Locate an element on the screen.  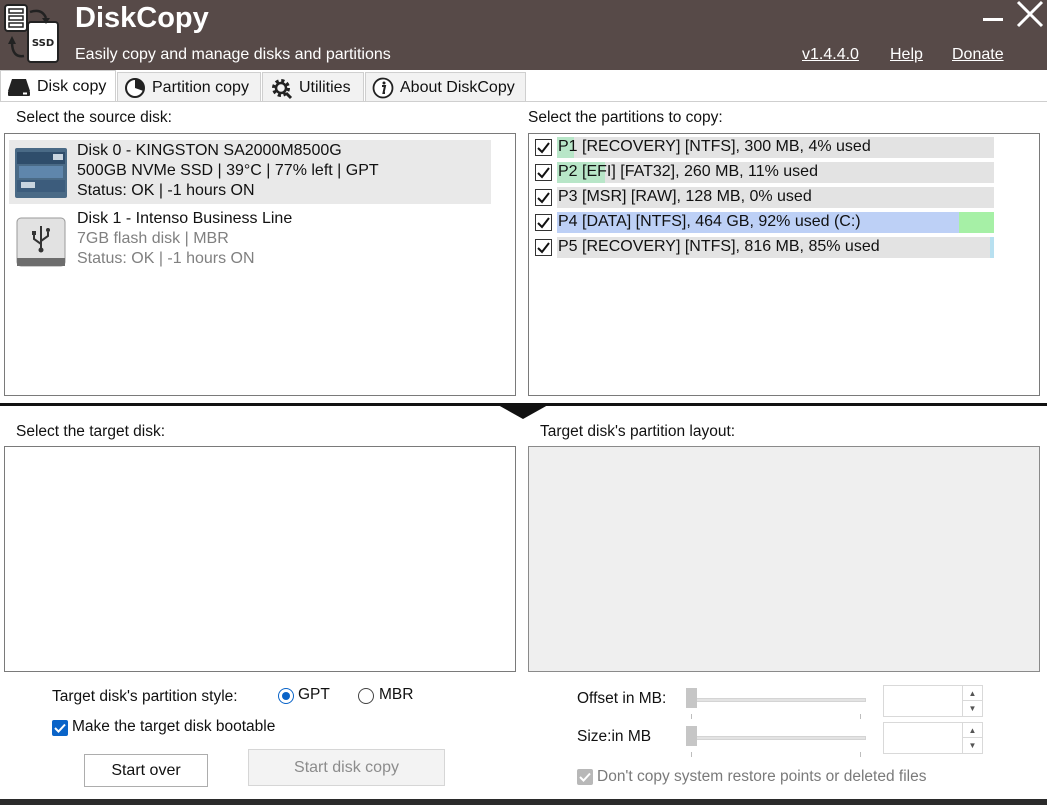
bootable-label: Make the target disk bootable is located at coordinates (174, 726).